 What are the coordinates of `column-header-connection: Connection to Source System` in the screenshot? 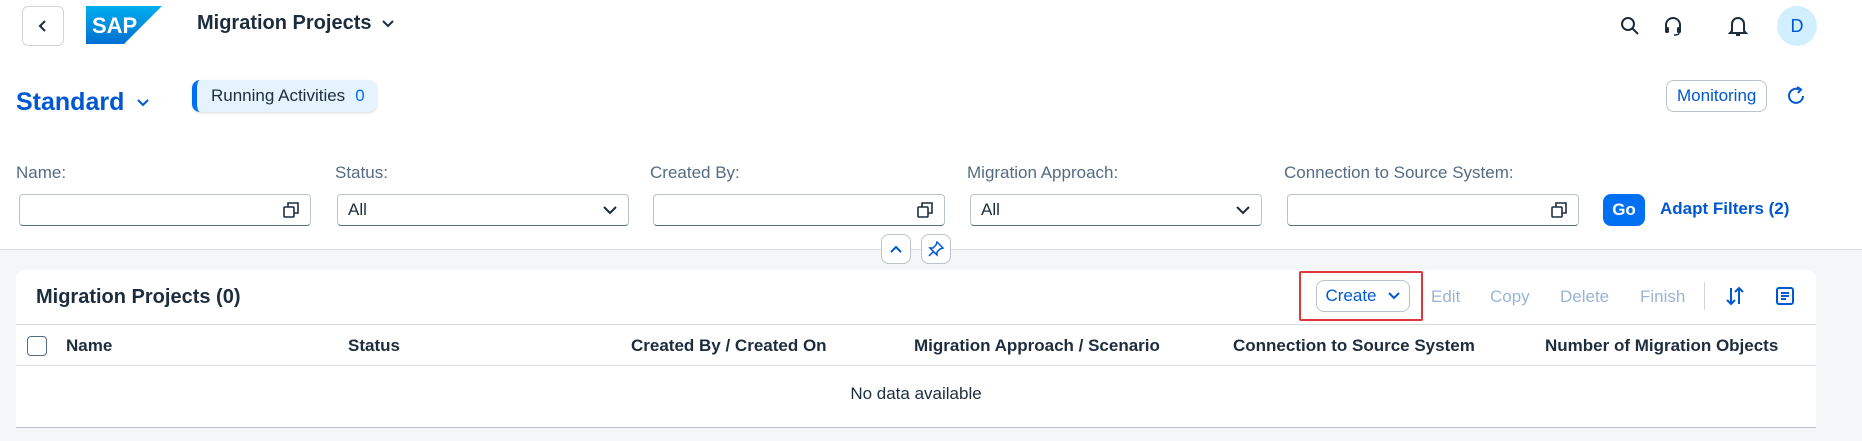 It's located at (1354, 346).